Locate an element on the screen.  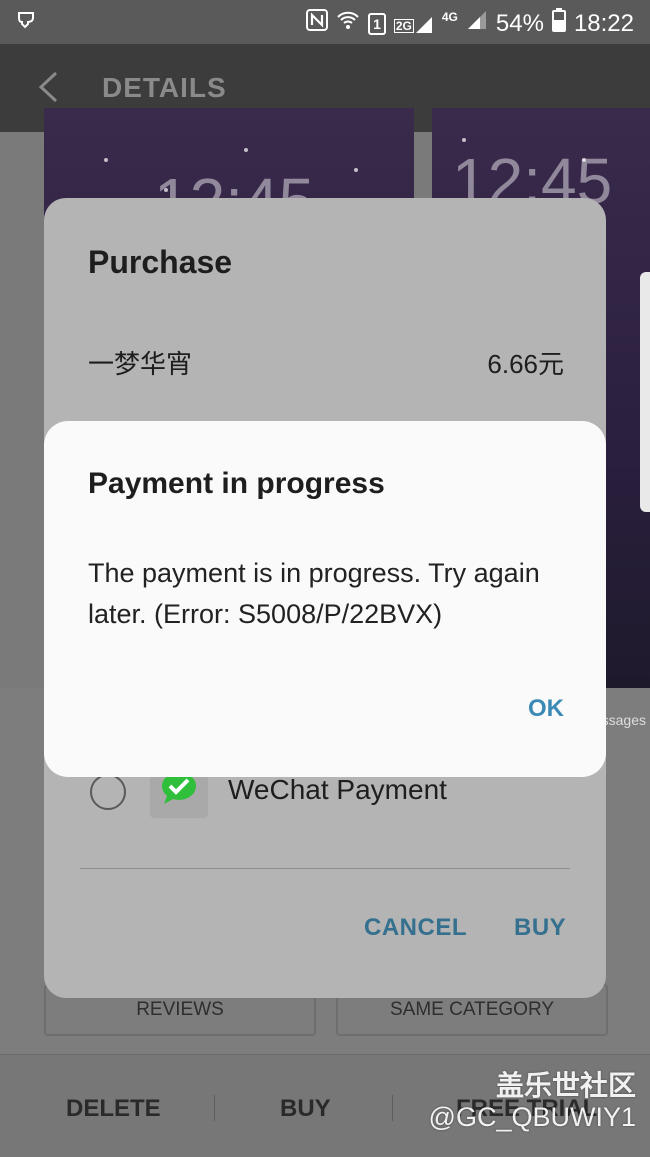
alert-title: Payment in progress is located at coordinates (236, 483).